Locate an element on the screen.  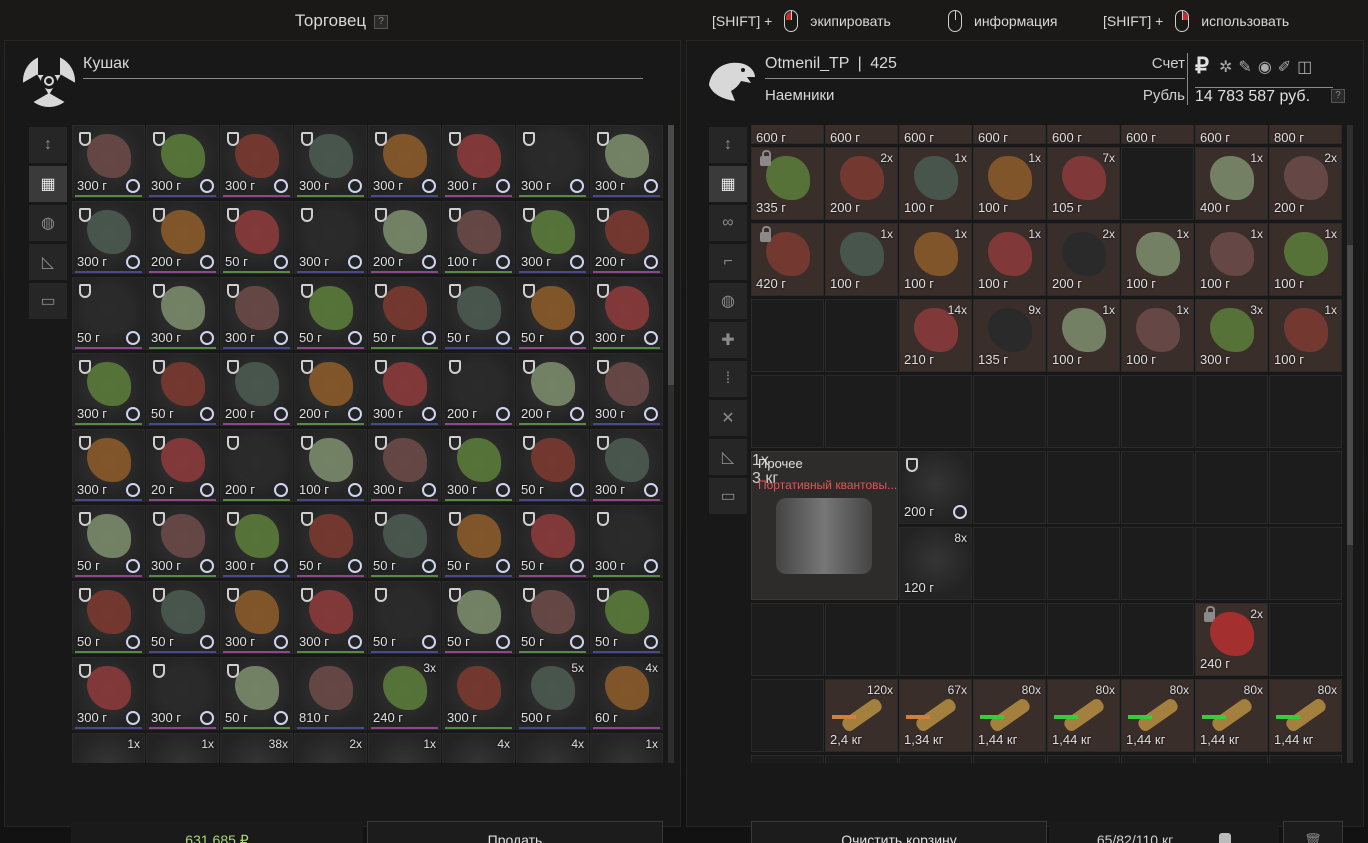
trader-item: 100 г is located at coordinates (478, 237).